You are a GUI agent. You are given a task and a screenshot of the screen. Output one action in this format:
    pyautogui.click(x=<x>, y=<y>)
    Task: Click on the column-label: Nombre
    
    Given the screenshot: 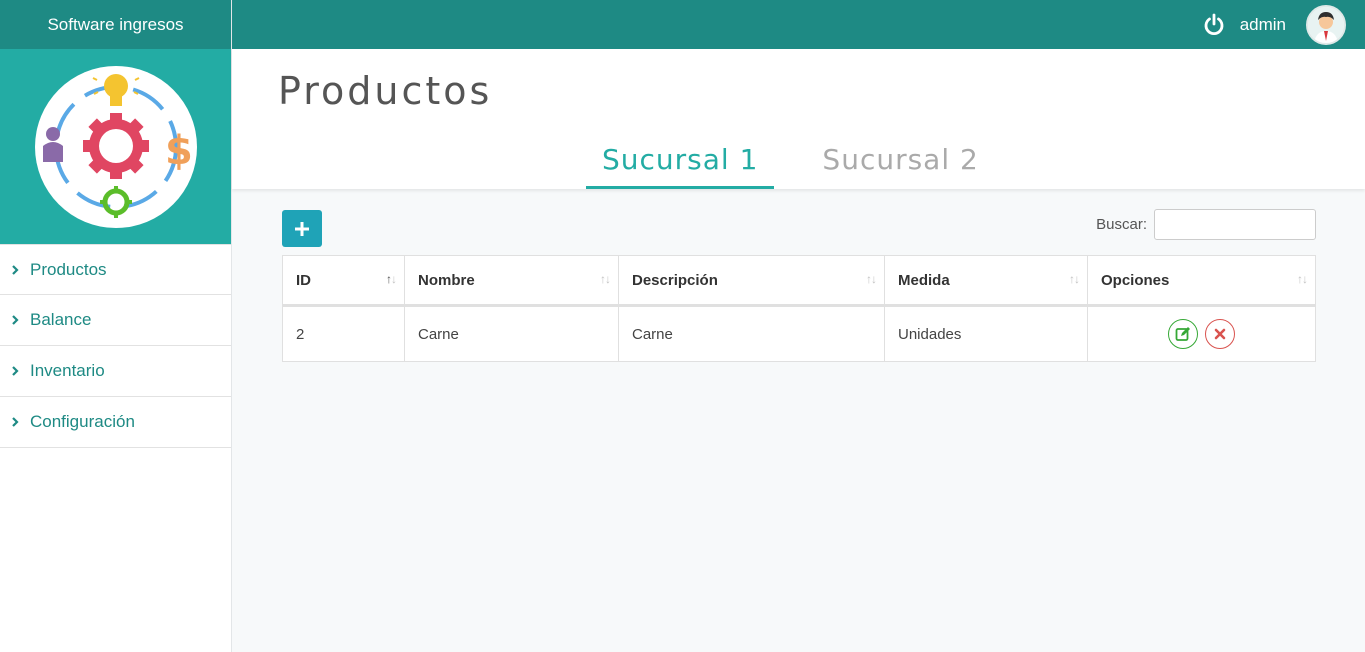 What is the action you would take?
    pyautogui.click(x=446, y=280)
    